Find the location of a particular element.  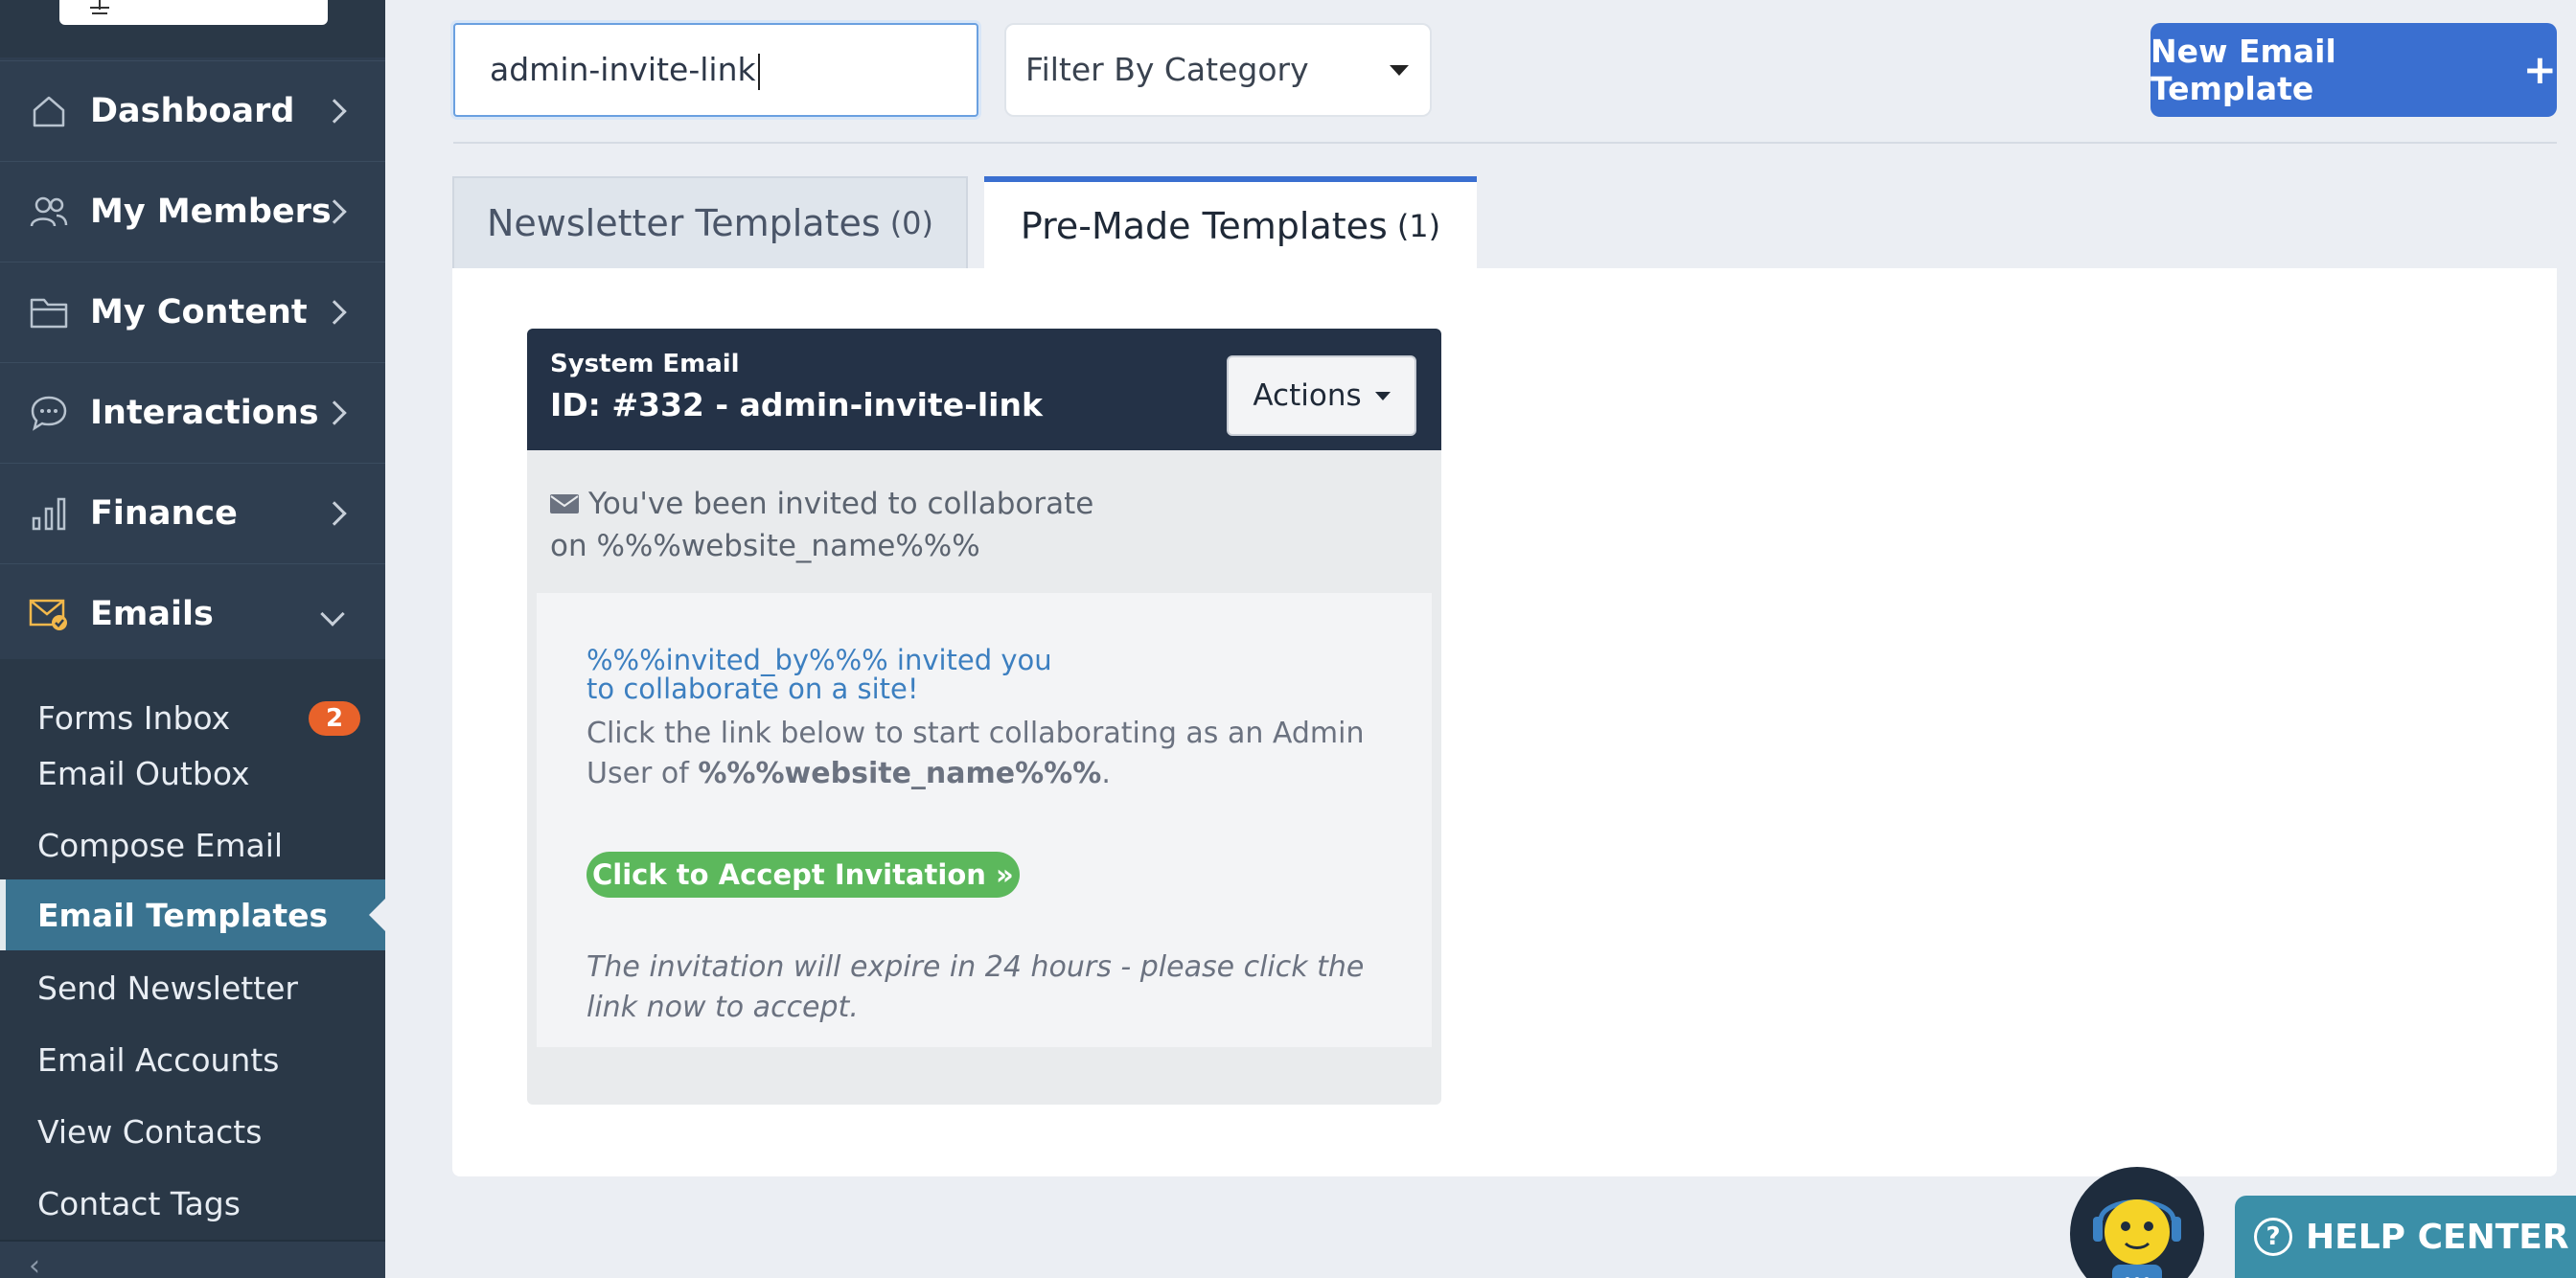

submenu-contact-tags: Contact Tags is located at coordinates (193, 1203).